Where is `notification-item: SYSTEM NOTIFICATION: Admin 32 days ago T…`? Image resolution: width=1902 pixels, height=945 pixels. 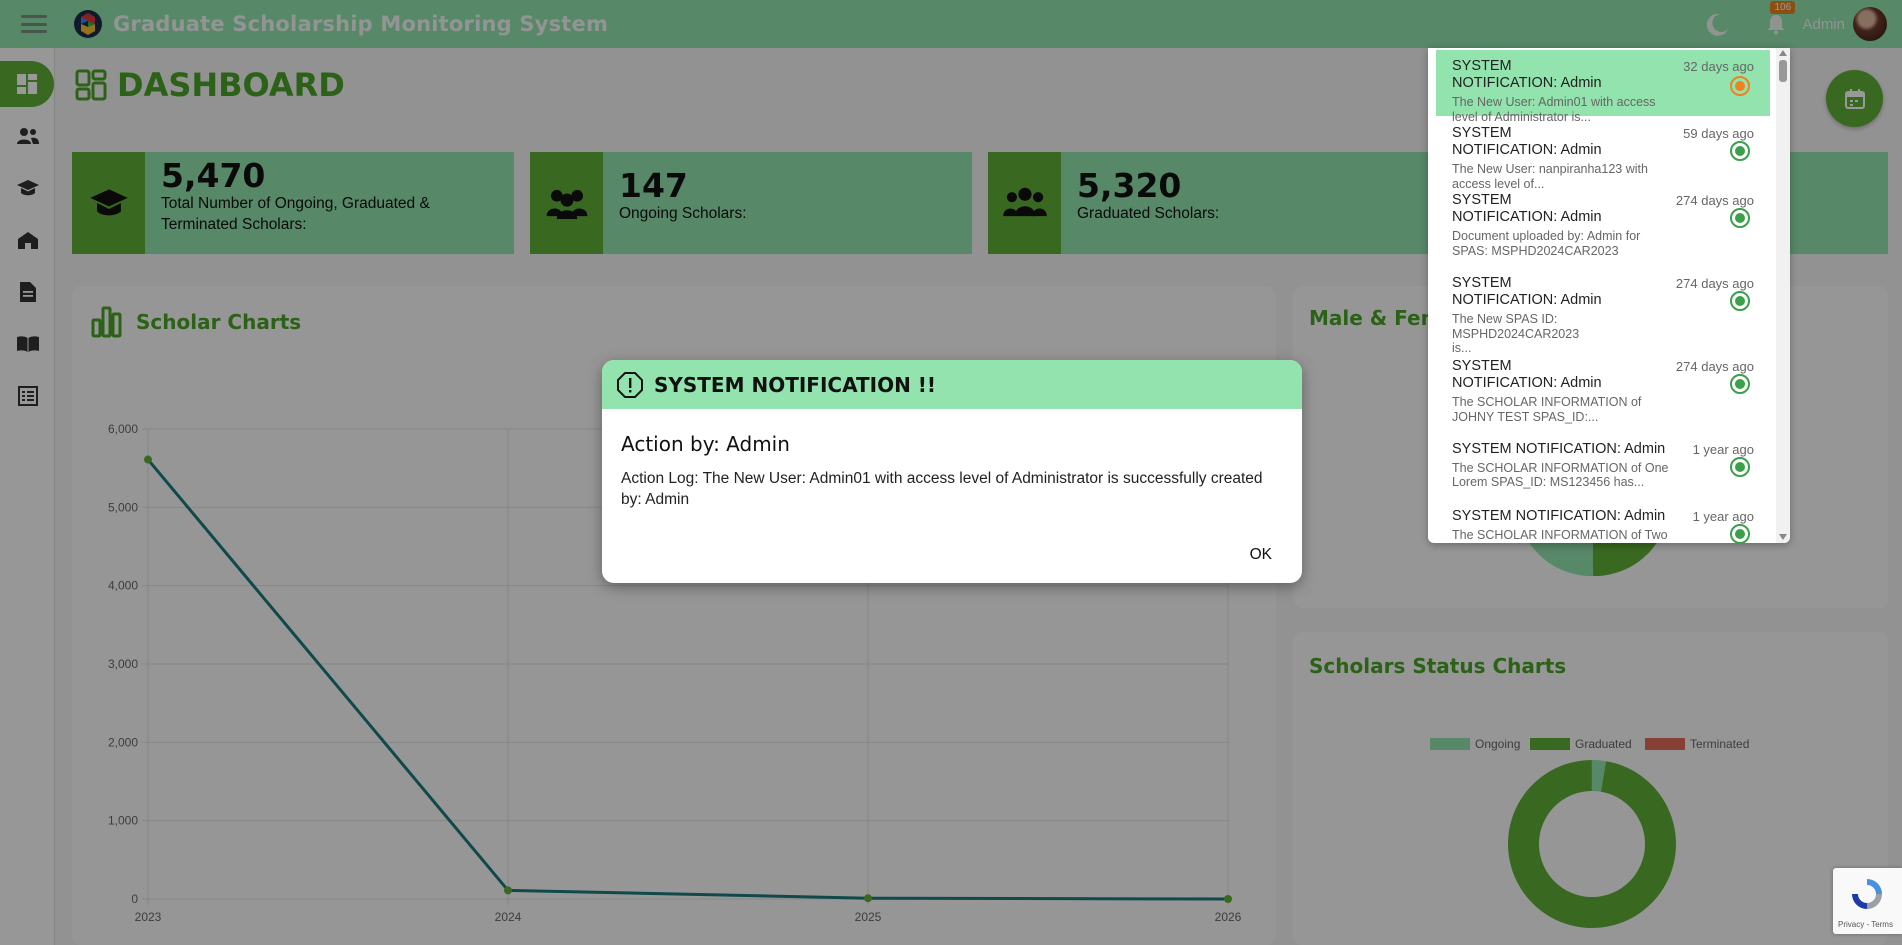 notification-item: SYSTEM NOTIFICATION: Admin 32 days ago T… is located at coordinates (1603, 87).